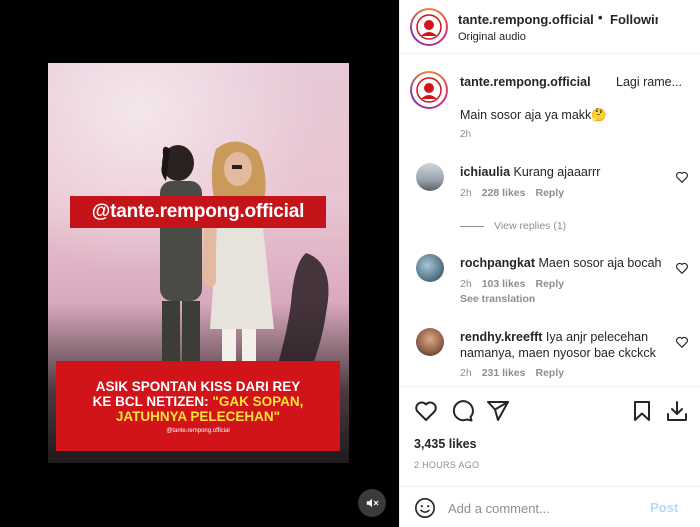 This screenshot has height=527, width=700. Describe the element at coordinates (445, 444) in the screenshot. I see `like-count: 3,435 likes` at that location.